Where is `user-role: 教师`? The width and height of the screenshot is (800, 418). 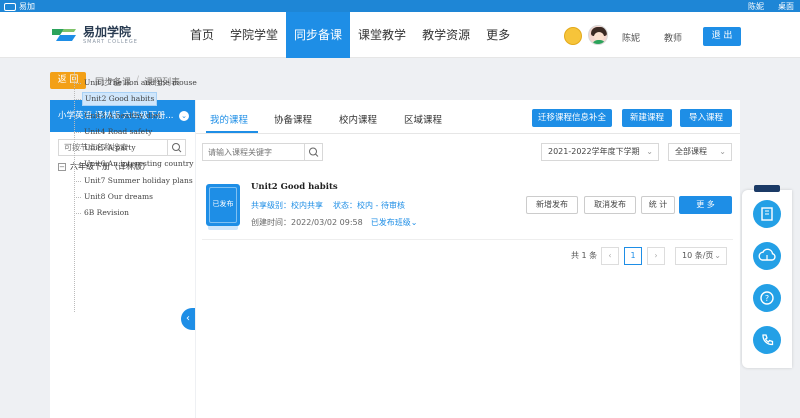 user-role: 教师 is located at coordinates (673, 39).